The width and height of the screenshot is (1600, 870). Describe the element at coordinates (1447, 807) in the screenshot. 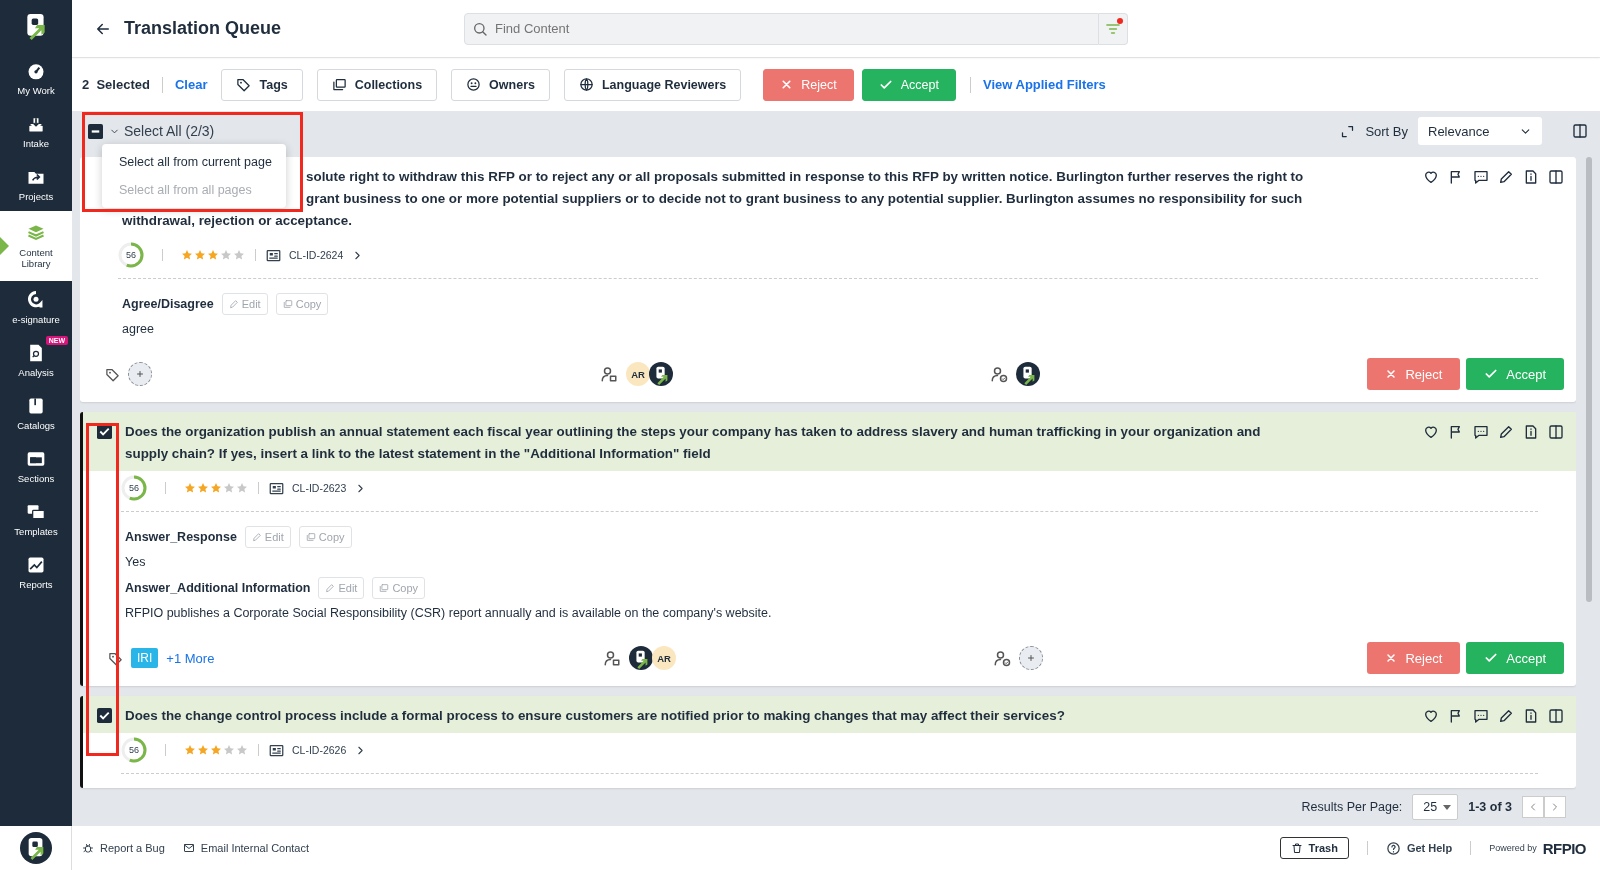

I see `caret-icon` at that location.